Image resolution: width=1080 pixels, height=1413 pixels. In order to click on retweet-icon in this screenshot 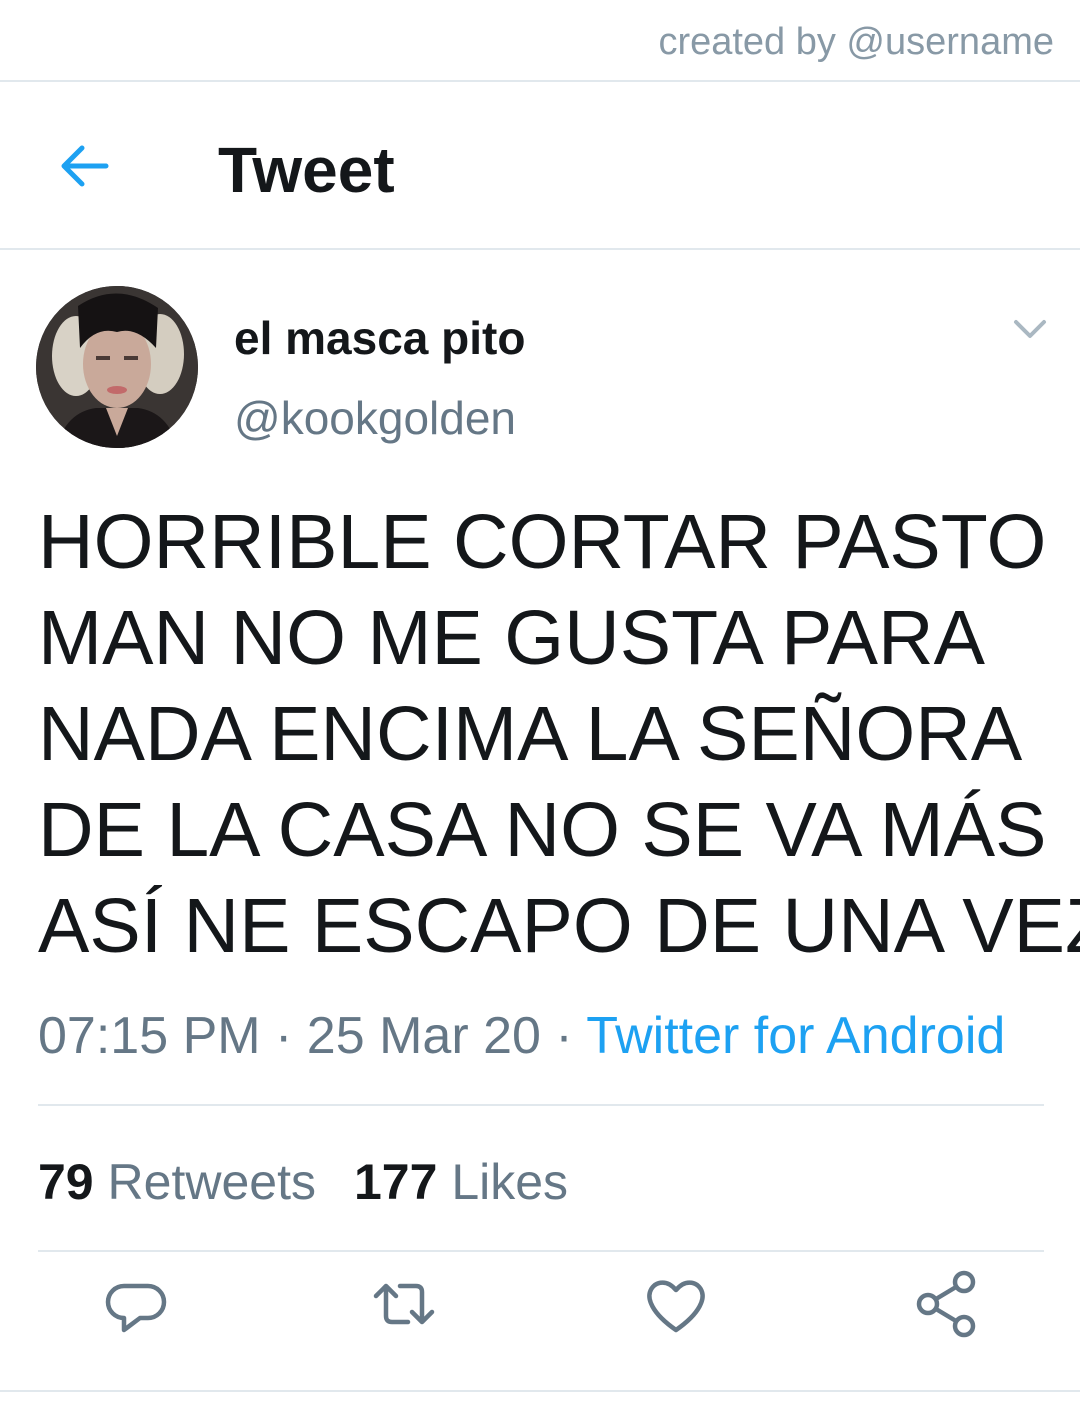, I will do `click(404, 1304)`.